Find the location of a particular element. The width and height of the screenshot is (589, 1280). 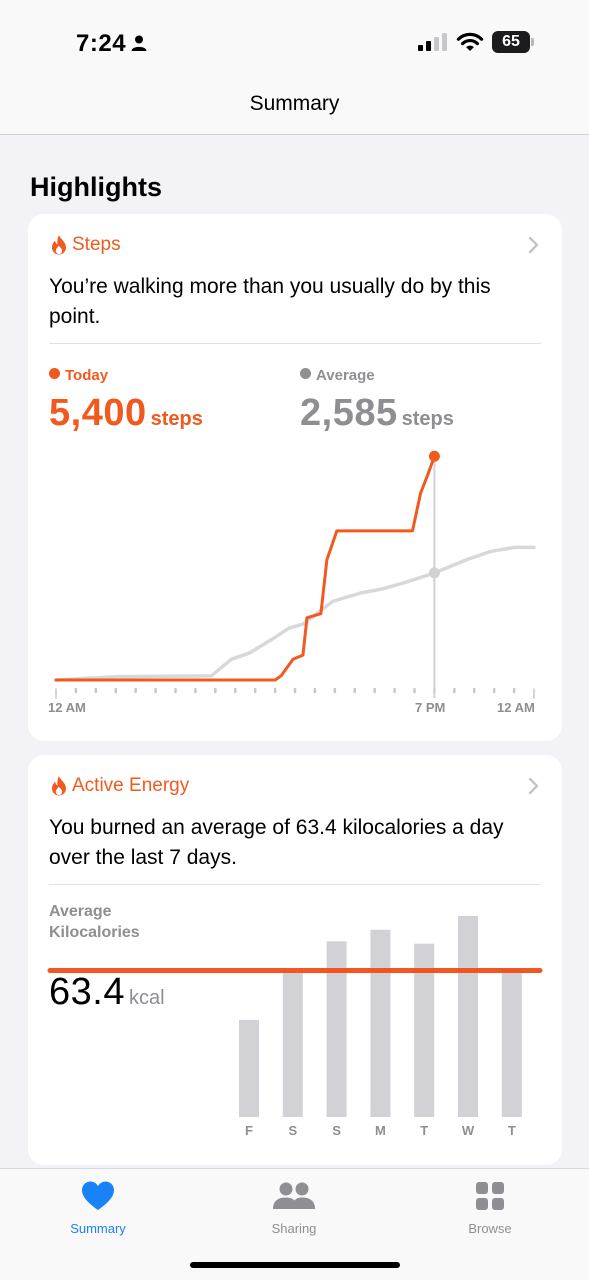

today-steps-line is located at coordinates (245, 568).